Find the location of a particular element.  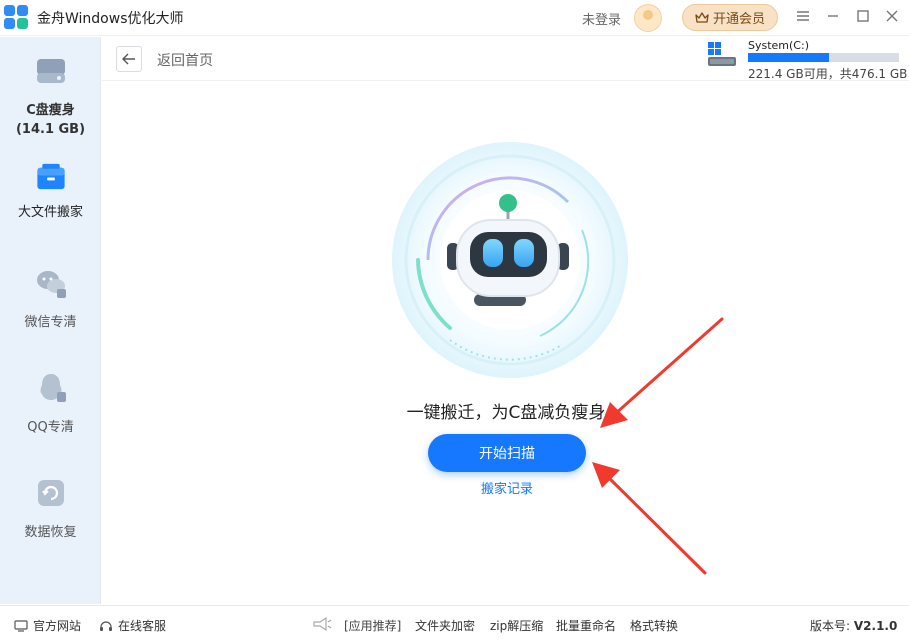

official-site-link: 官方网站 is located at coordinates (47, 625).